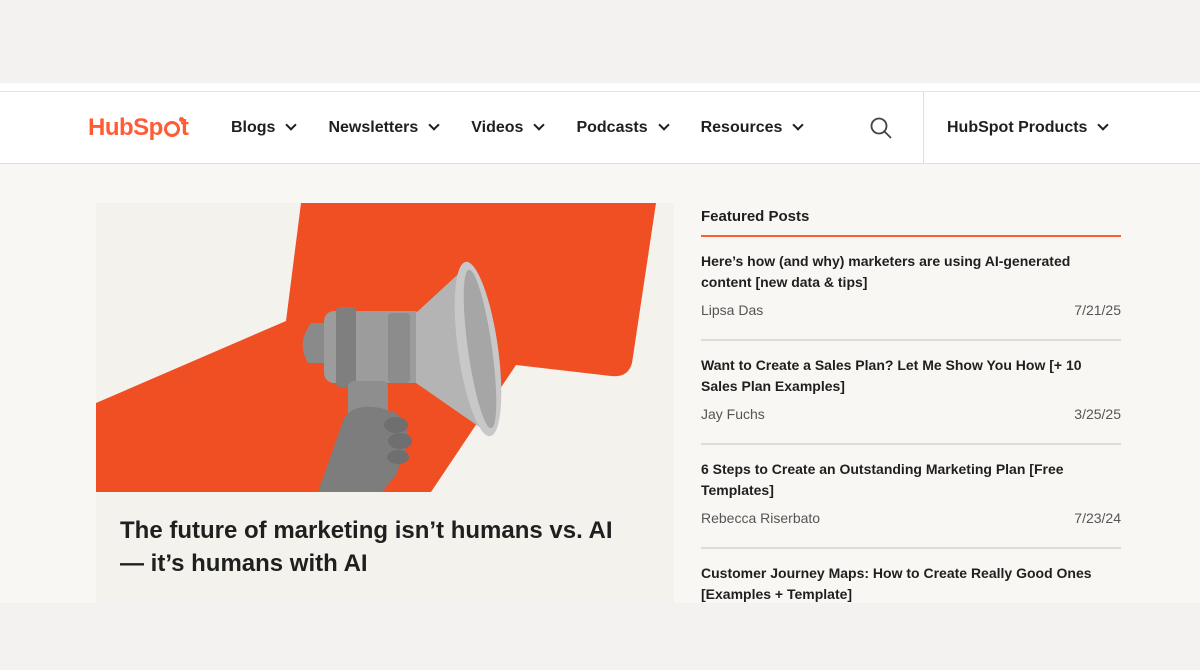 This screenshot has width=1200, height=670. What do you see at coordinates (600, 41) in the screenshot?
I see `top-blank-band` at bounding box center [600, 41].